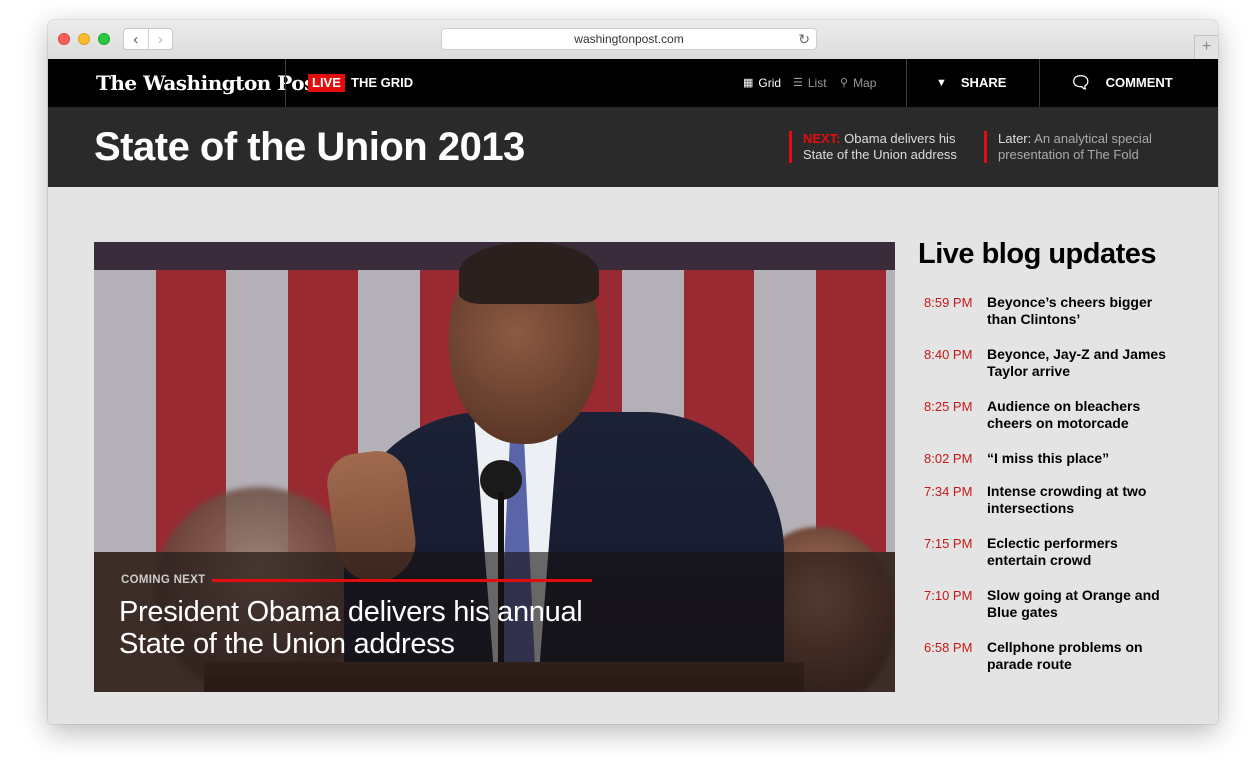 This screenshot has height=781, width=1260. Describe the element at coordinates (1081, 82) in the screenshot. I see `comment-bubble-icon: 🗨` at that location.